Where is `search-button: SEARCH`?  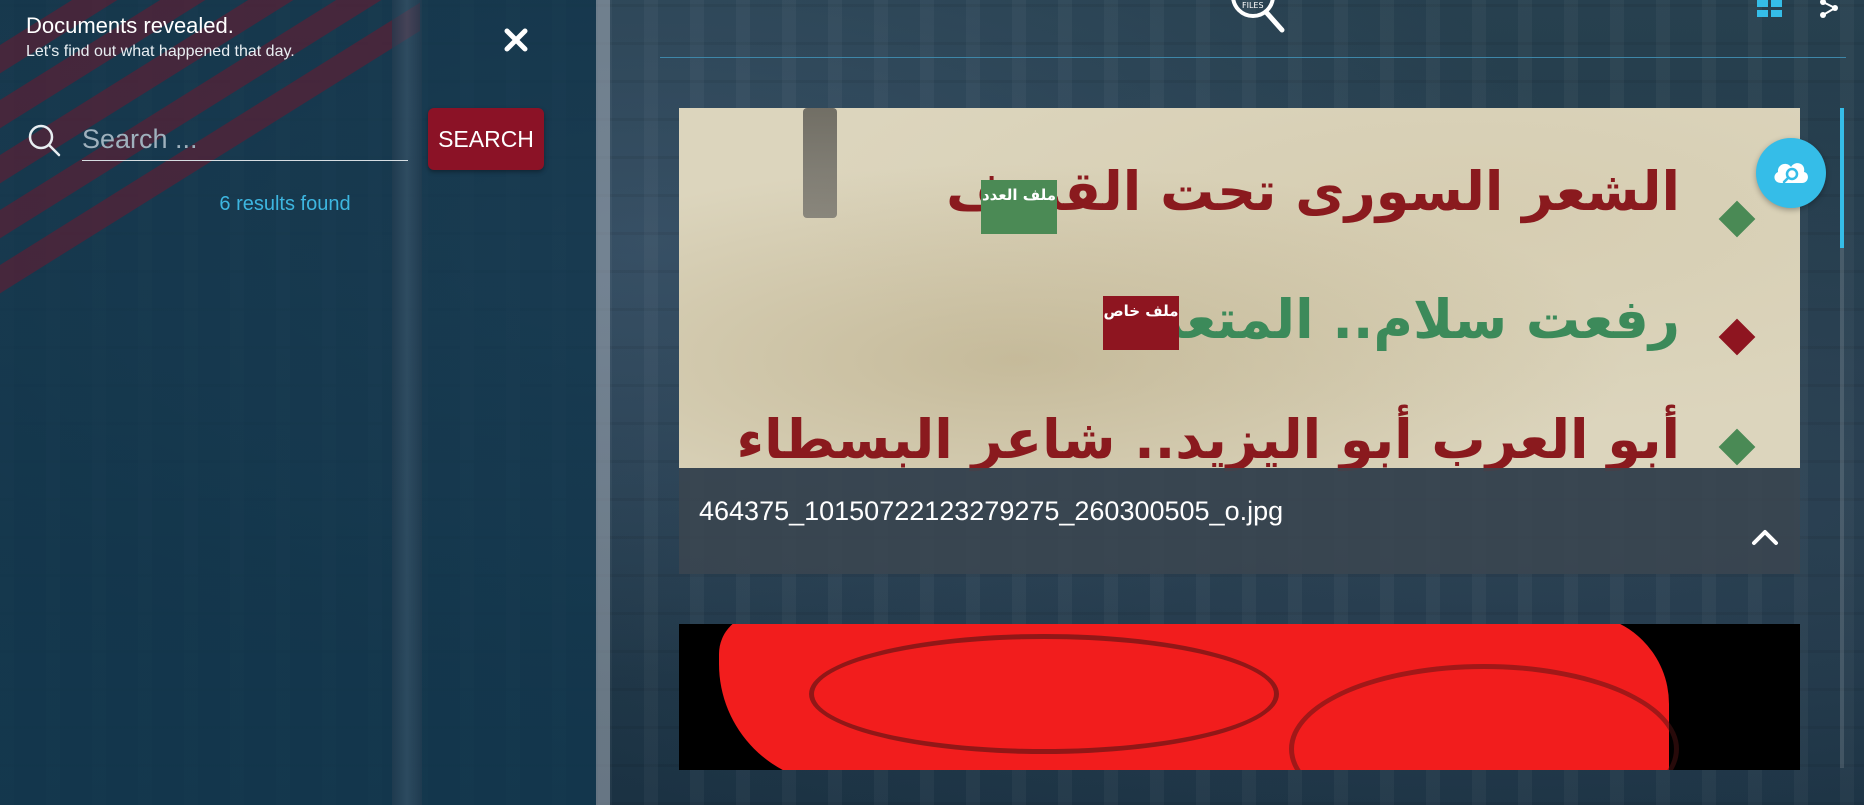 search-button: SEARCH is located at coordinates (486, 139).